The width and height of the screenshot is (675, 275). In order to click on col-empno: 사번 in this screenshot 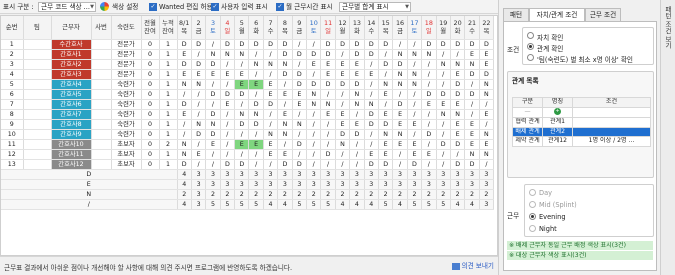, I will do `click(101, 28)`.